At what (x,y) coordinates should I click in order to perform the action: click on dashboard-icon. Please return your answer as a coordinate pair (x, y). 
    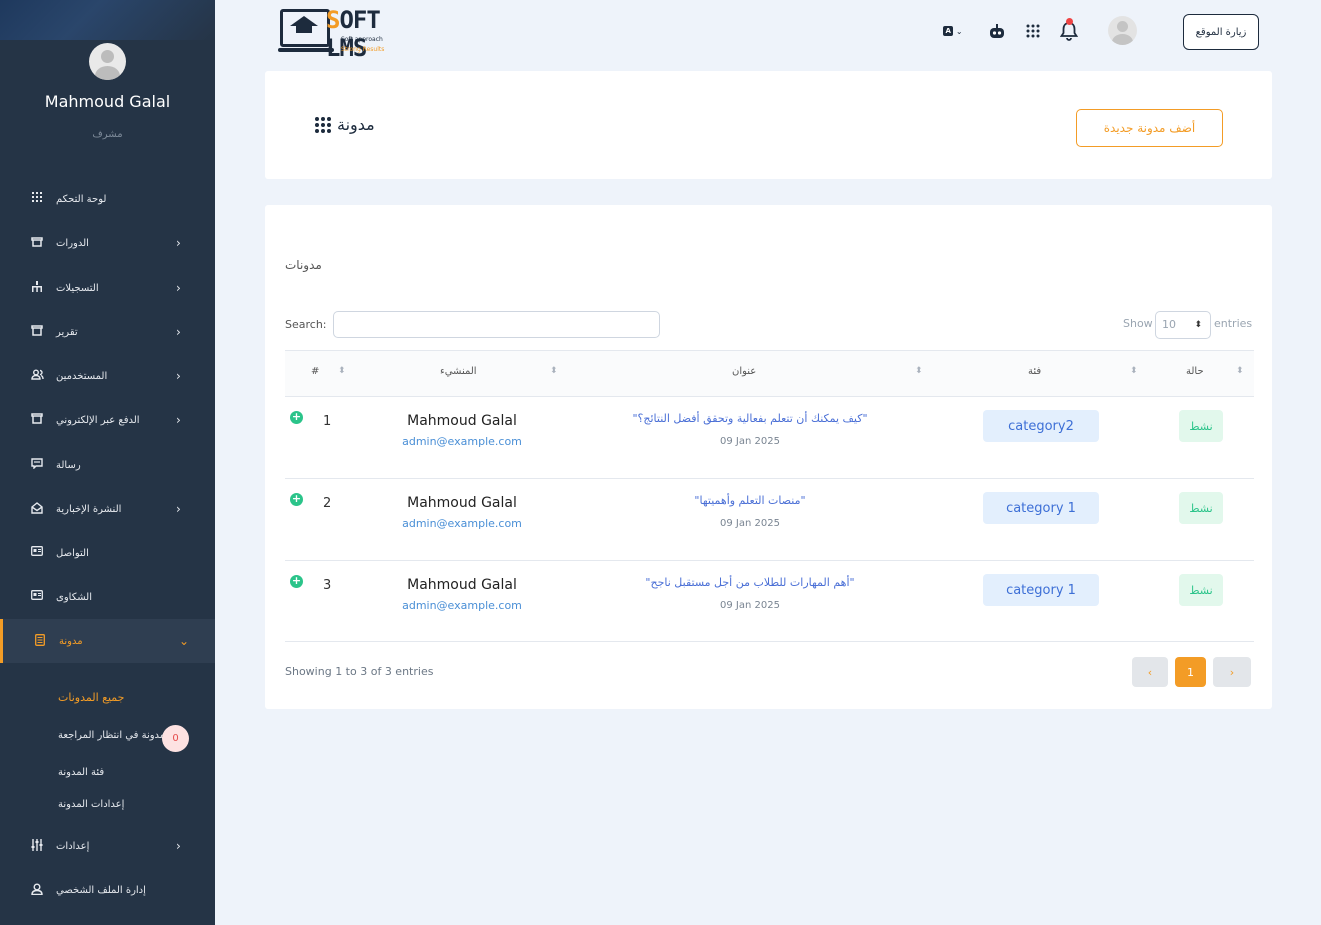
    Looking at the image, I should click on (37, 199).